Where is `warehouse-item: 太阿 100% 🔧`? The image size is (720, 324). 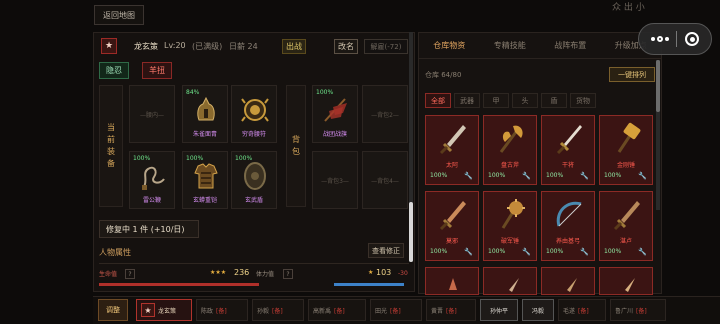 warehouse-item: 太阿 100% 🔧 is located at coordinates (452, 150).